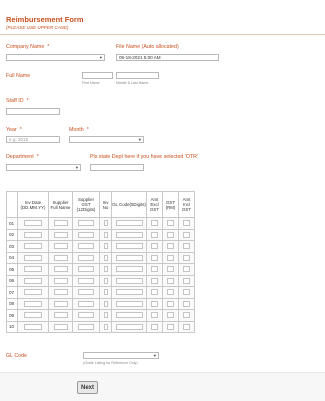 The image size is (325, 401). Describe the element at coordinates (106, 139) in the screenshot. I see `month-select: ▾` at that location.